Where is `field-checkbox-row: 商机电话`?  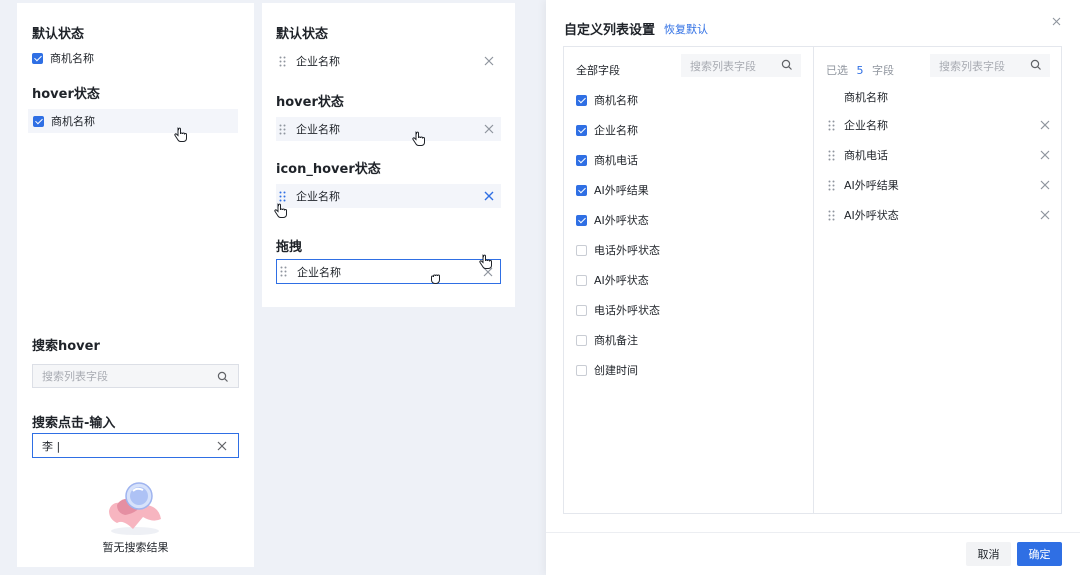 field-checkbox-row: 商机电话 is located at coordinates (607, 160).